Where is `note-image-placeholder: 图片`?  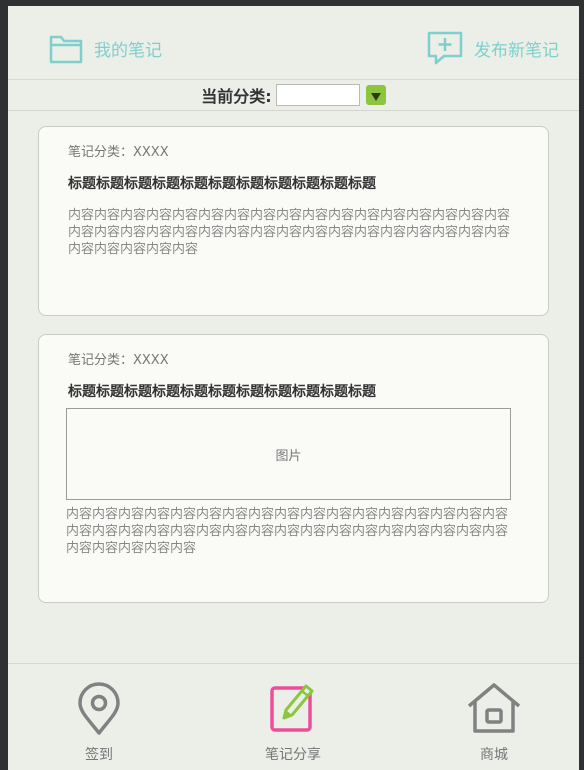 note-image-placeholder: 图片 is located at coordinates (288, 454).